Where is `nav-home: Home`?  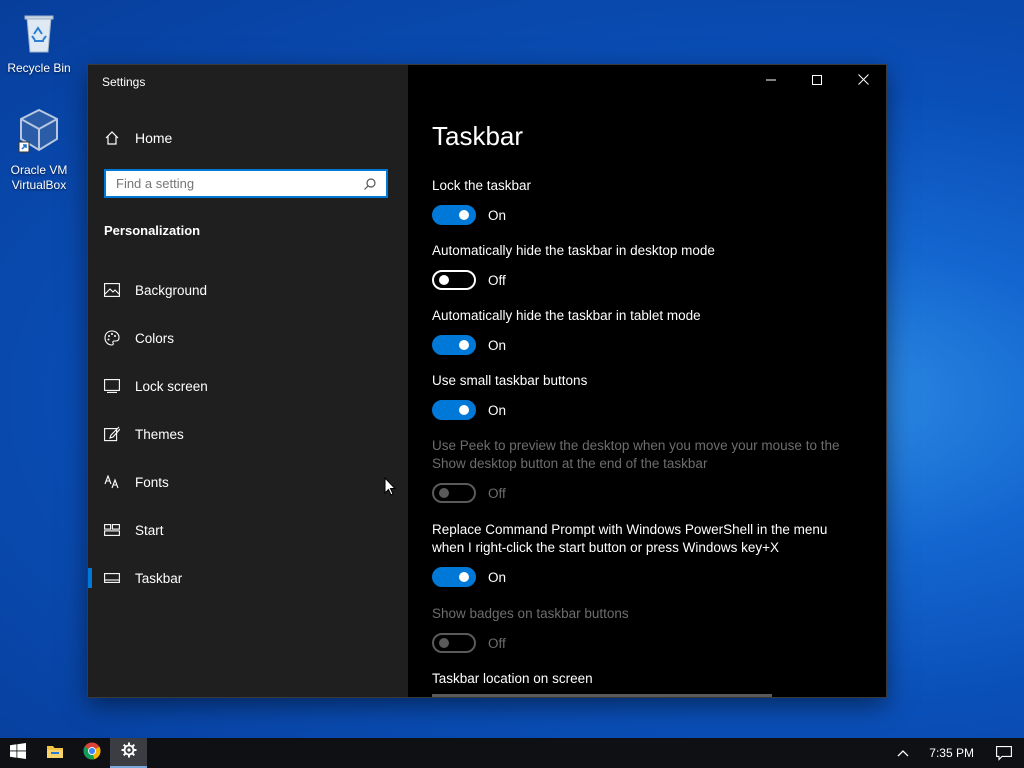
nav-home: Home is located at coordinates (138, 138).